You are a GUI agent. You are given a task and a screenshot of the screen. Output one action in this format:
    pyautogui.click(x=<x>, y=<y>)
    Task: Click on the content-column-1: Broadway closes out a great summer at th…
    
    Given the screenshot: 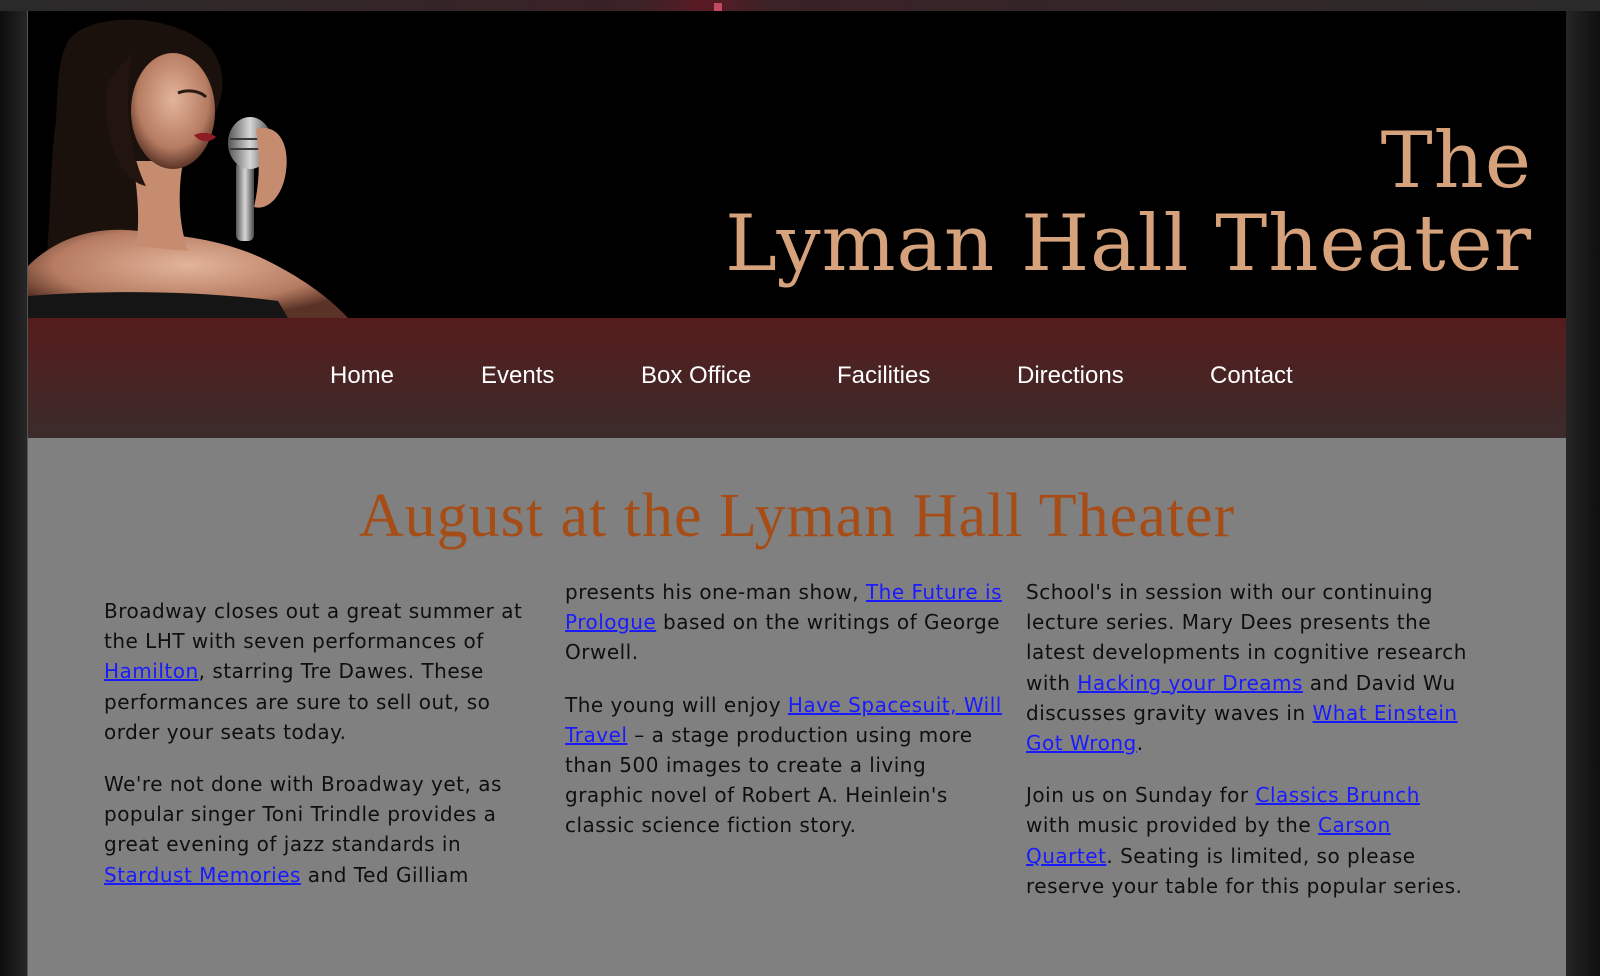 What is the action you would take?
    pyautogui.click(x=324, y=754)
    